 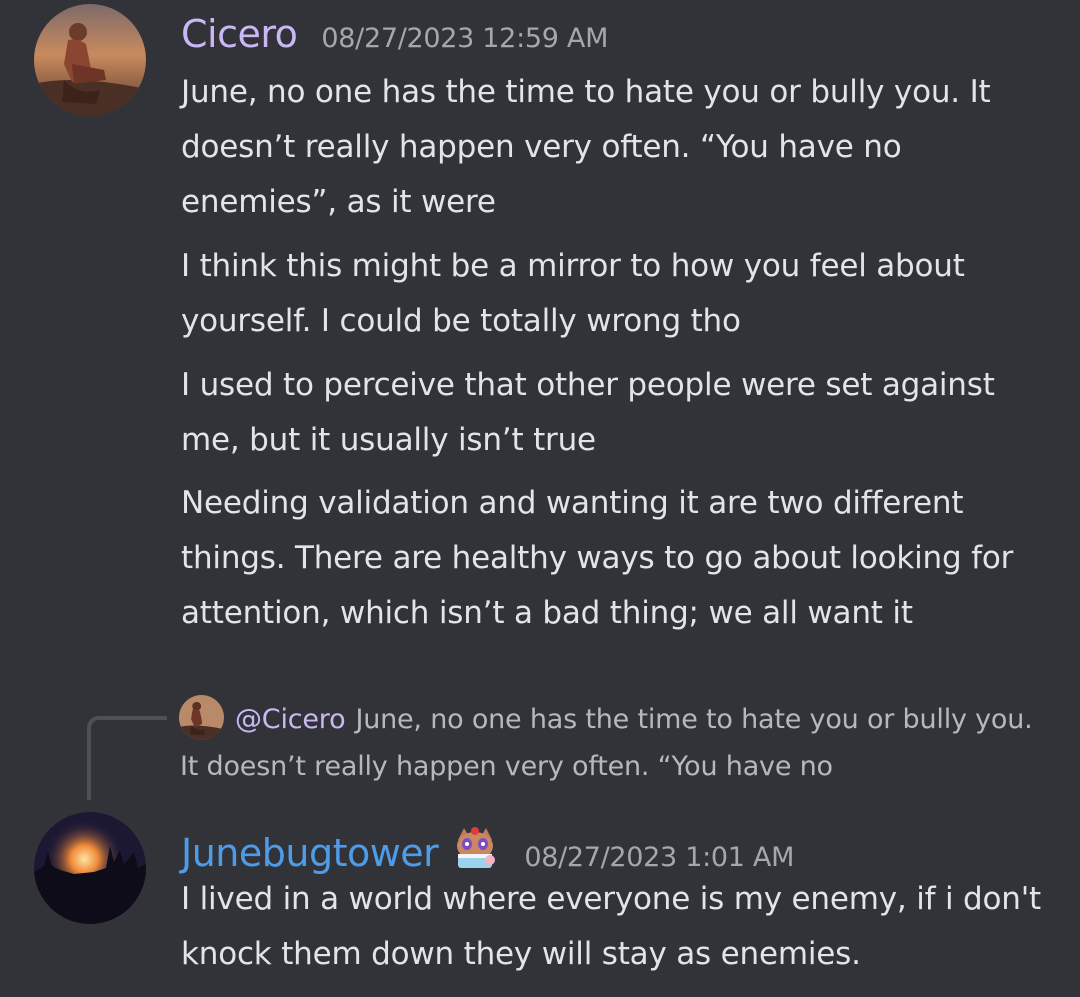 I want to click on junebugtower-username: Junebugtower, so click(x=310, y=853).